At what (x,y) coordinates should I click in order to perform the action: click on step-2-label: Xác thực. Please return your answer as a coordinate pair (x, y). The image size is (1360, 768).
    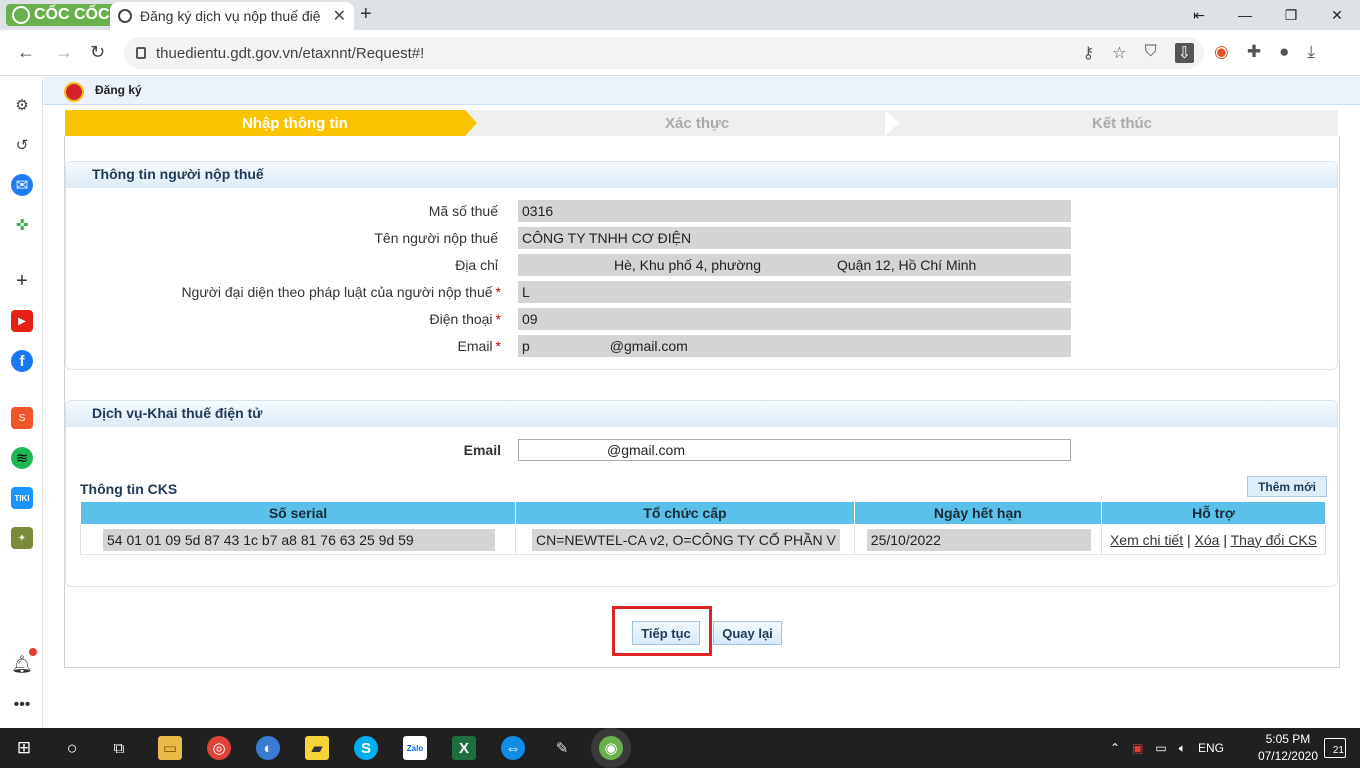
    Looking at the image, I should click on (697, 123).